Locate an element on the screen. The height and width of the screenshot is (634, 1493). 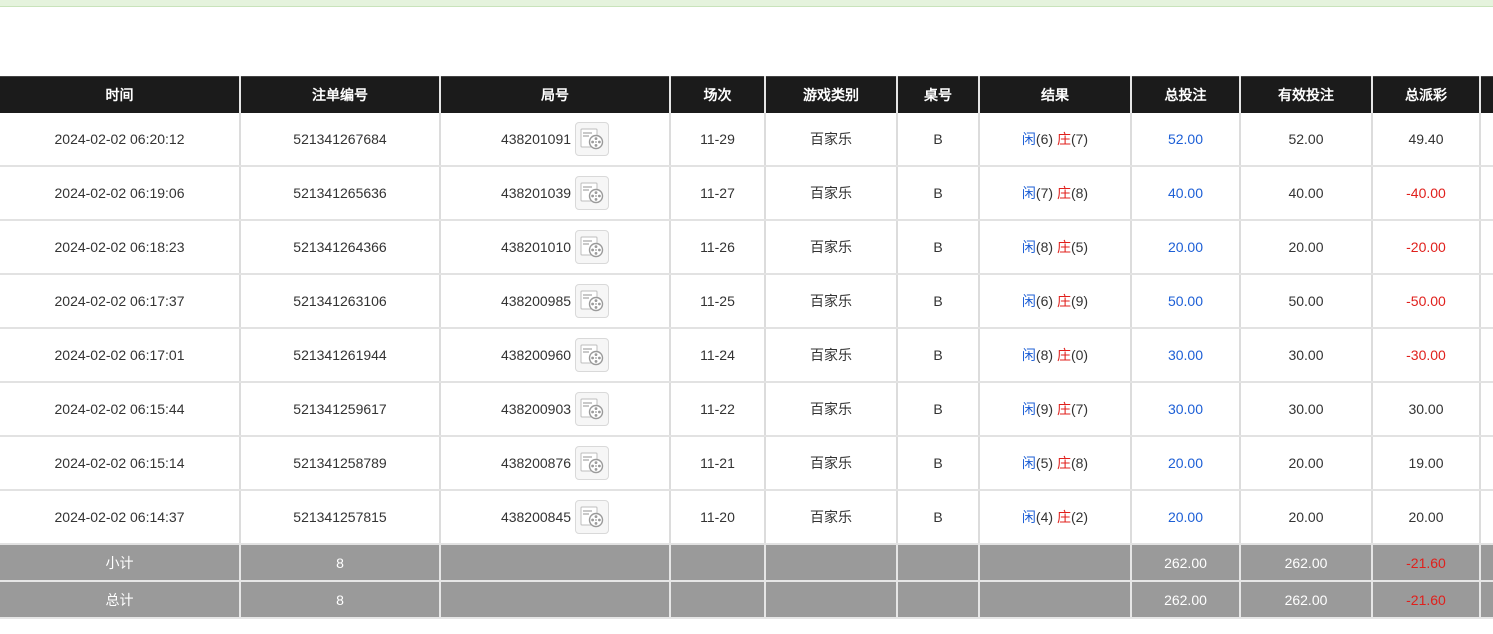
cell-total-bet: 50.00 is located at coordinates (1185, 301).